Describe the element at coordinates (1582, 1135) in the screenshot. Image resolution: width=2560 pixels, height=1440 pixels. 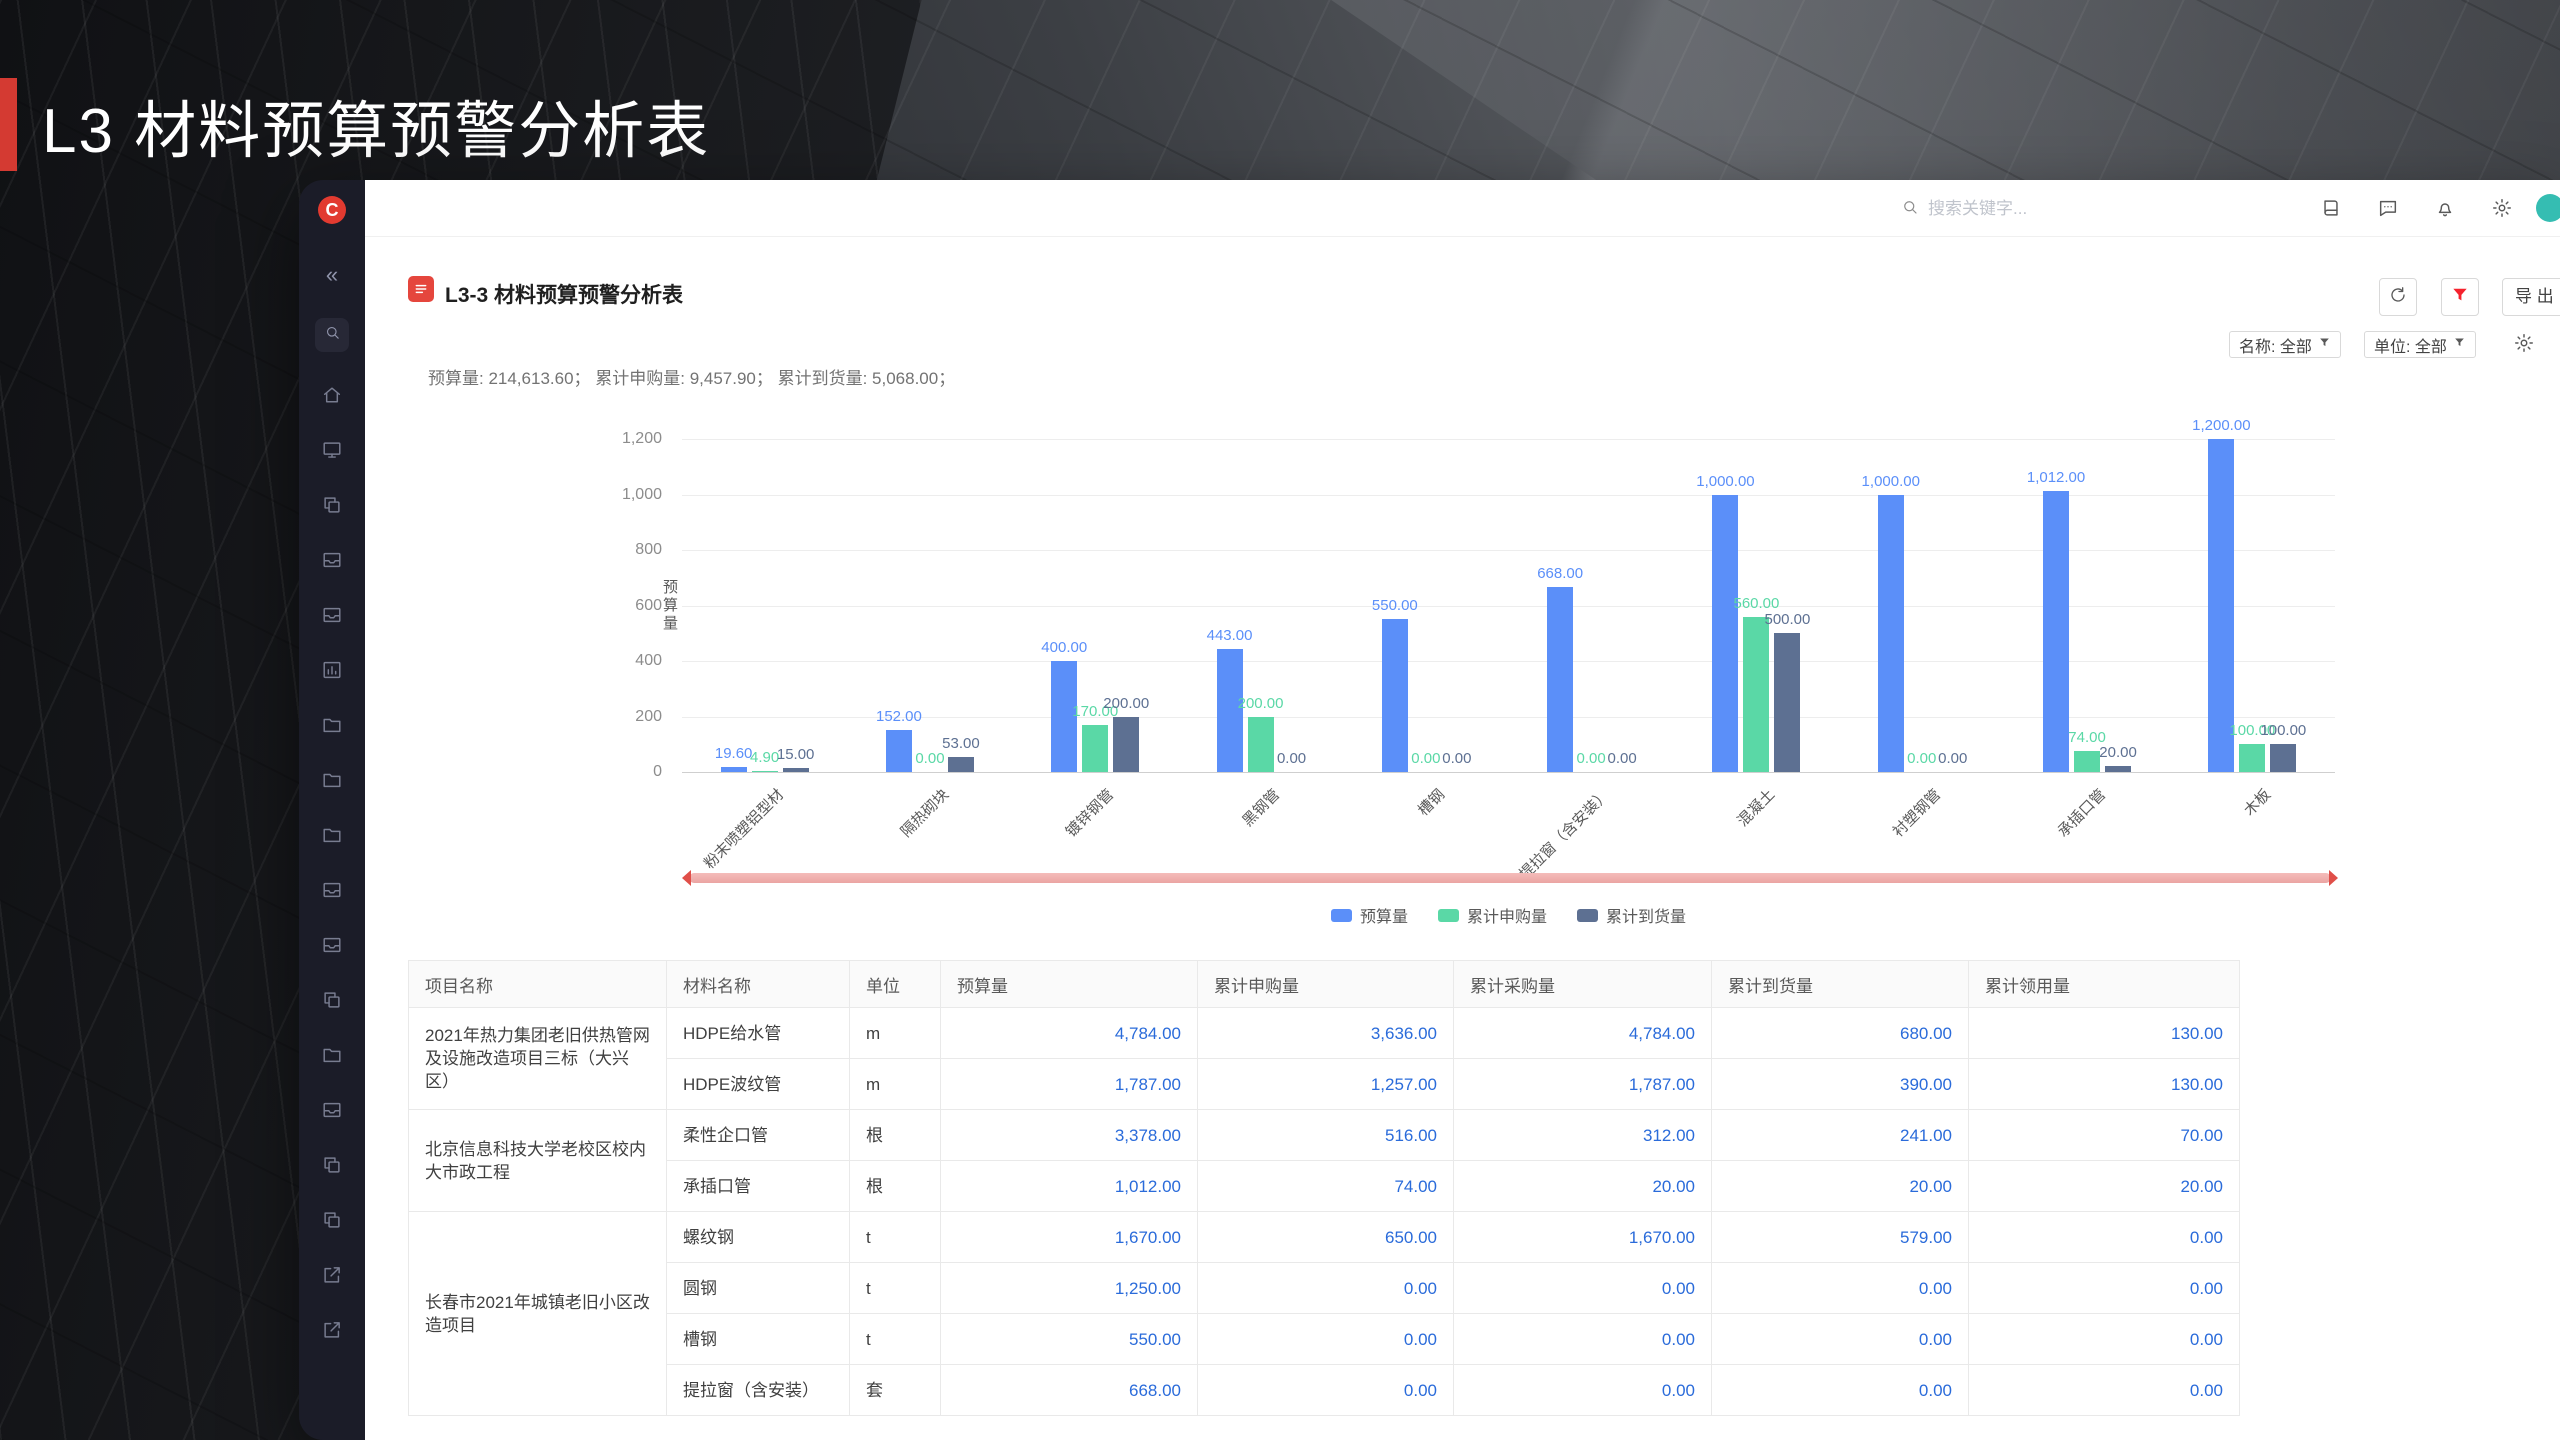
I see `value-cell: 312.00` at that location.